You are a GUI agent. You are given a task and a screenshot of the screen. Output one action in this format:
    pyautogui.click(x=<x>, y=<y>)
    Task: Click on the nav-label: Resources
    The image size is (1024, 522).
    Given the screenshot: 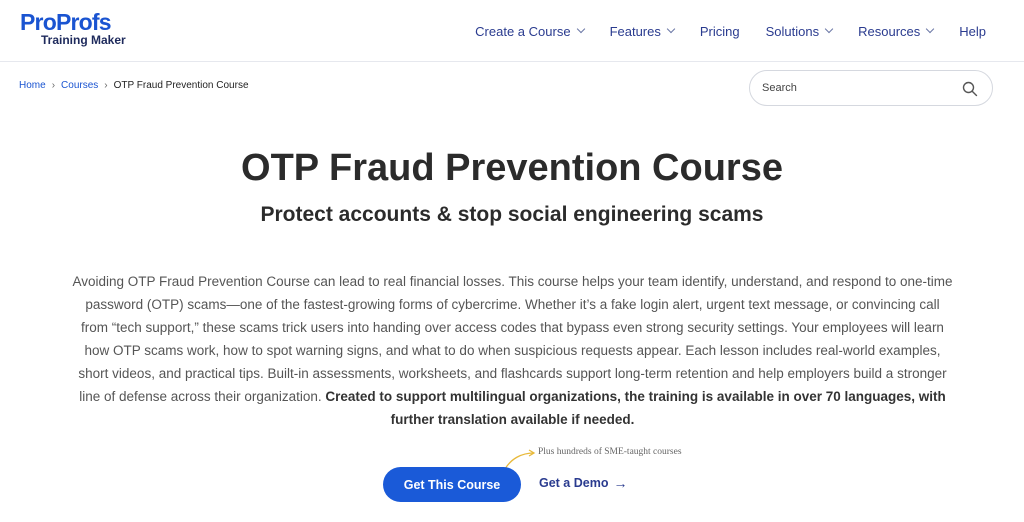 What is the action you would take?
    pyautogui.click(x=889, y=31)
    